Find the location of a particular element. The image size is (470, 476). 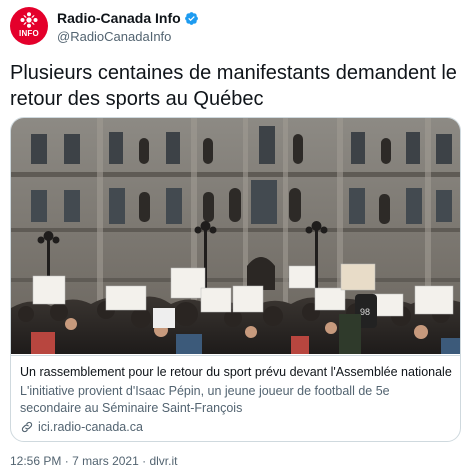

verified-badge-icon is located at coordinates (191, 18).